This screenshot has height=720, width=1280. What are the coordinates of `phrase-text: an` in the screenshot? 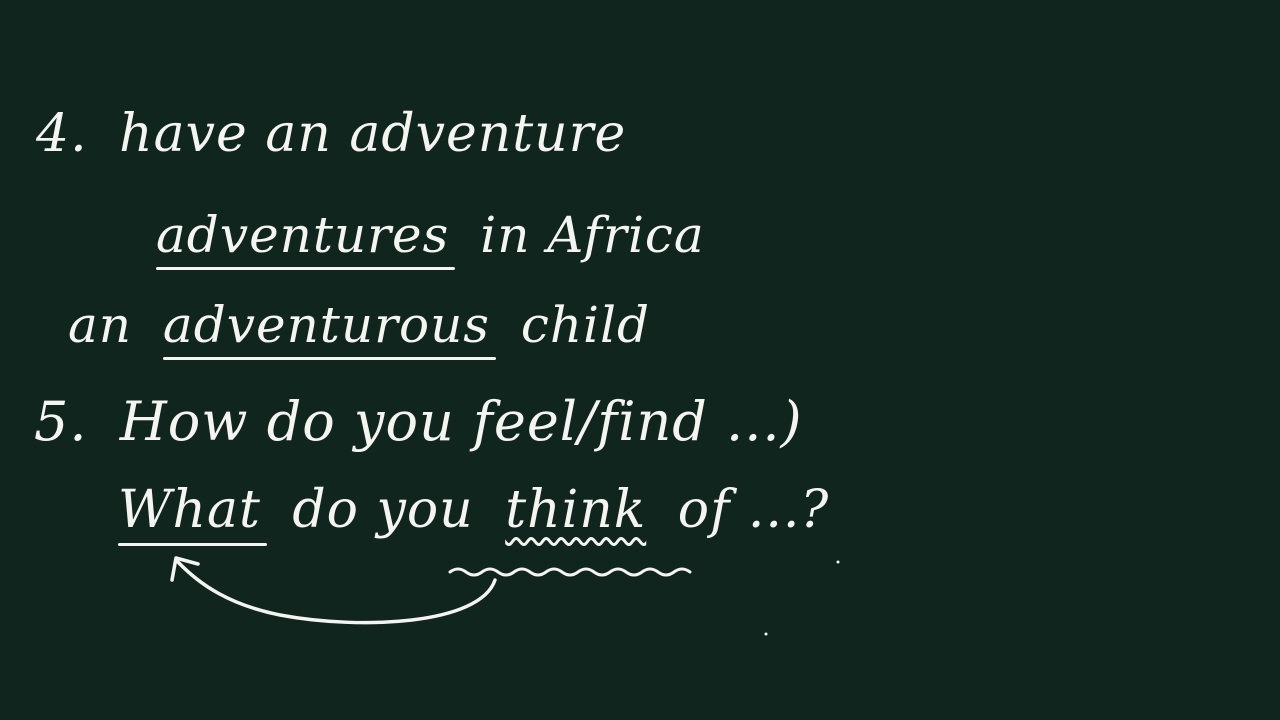 It's located at (100, 325).